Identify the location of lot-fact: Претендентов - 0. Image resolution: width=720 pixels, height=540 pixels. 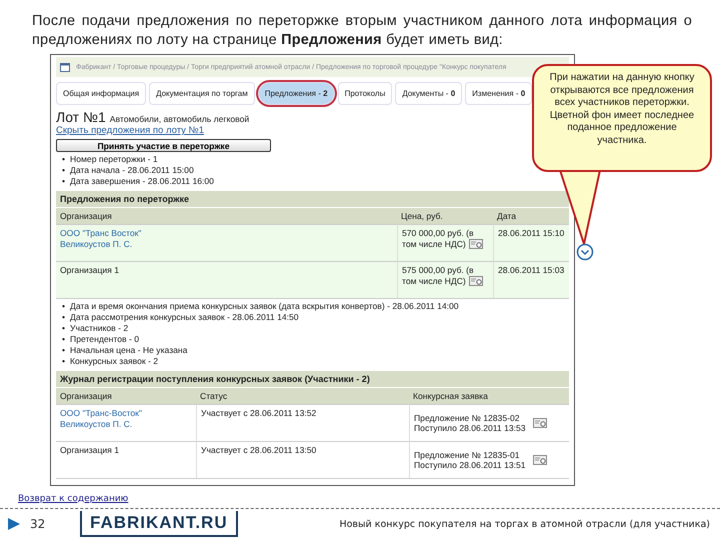
(104, 339).